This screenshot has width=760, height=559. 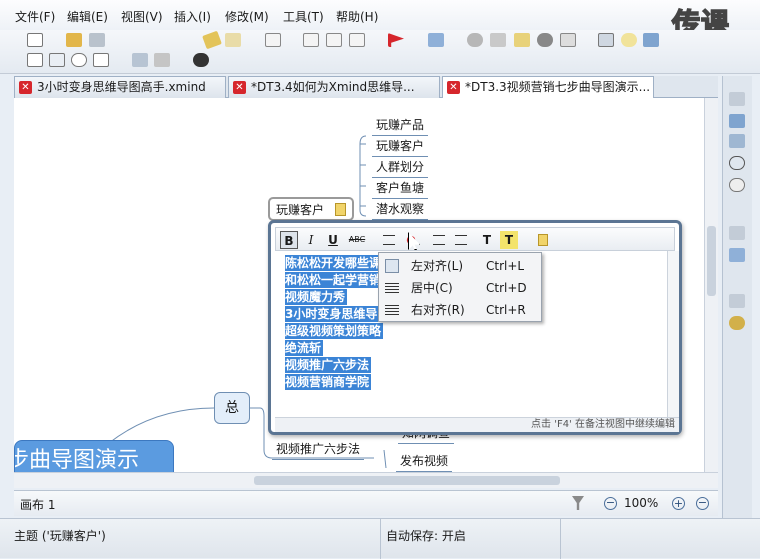 I want to click on topic-publish-video: 发布视频, so click(x=424, y=462).